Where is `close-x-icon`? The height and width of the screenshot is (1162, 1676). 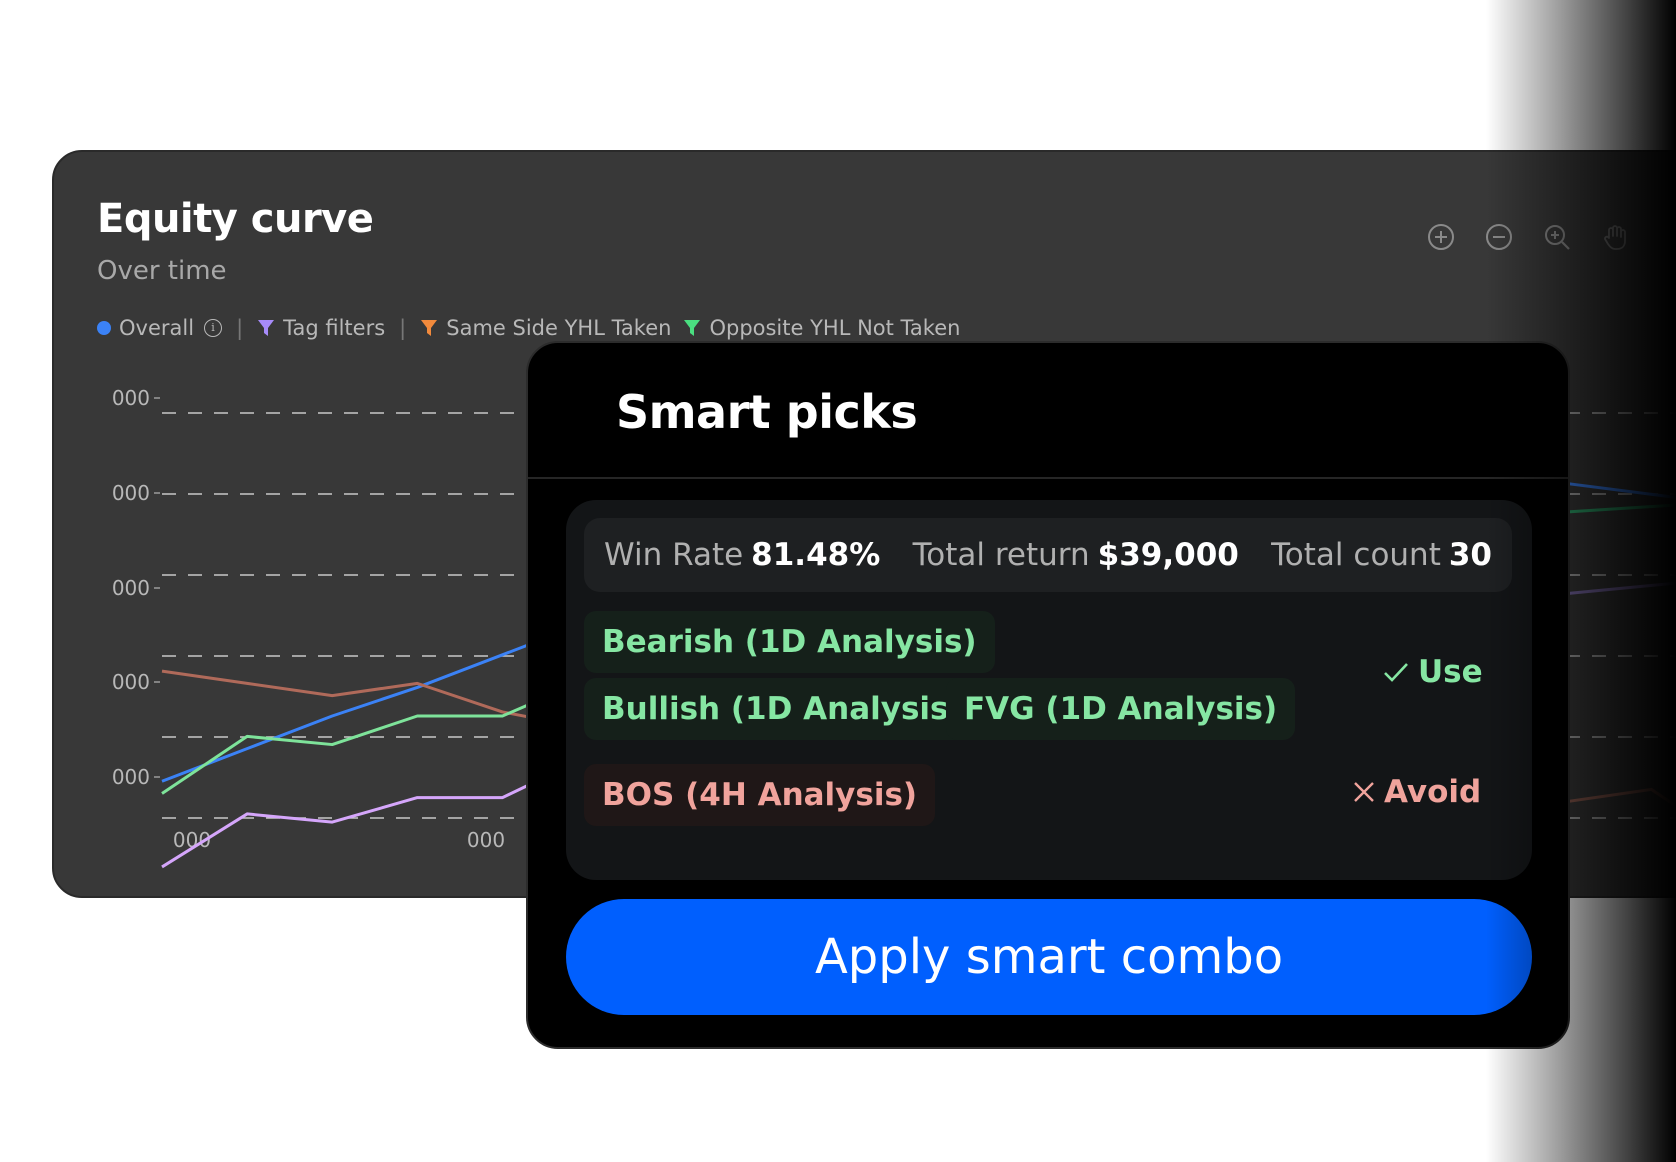 close-x-icon is located at coordinates (1364, 792).